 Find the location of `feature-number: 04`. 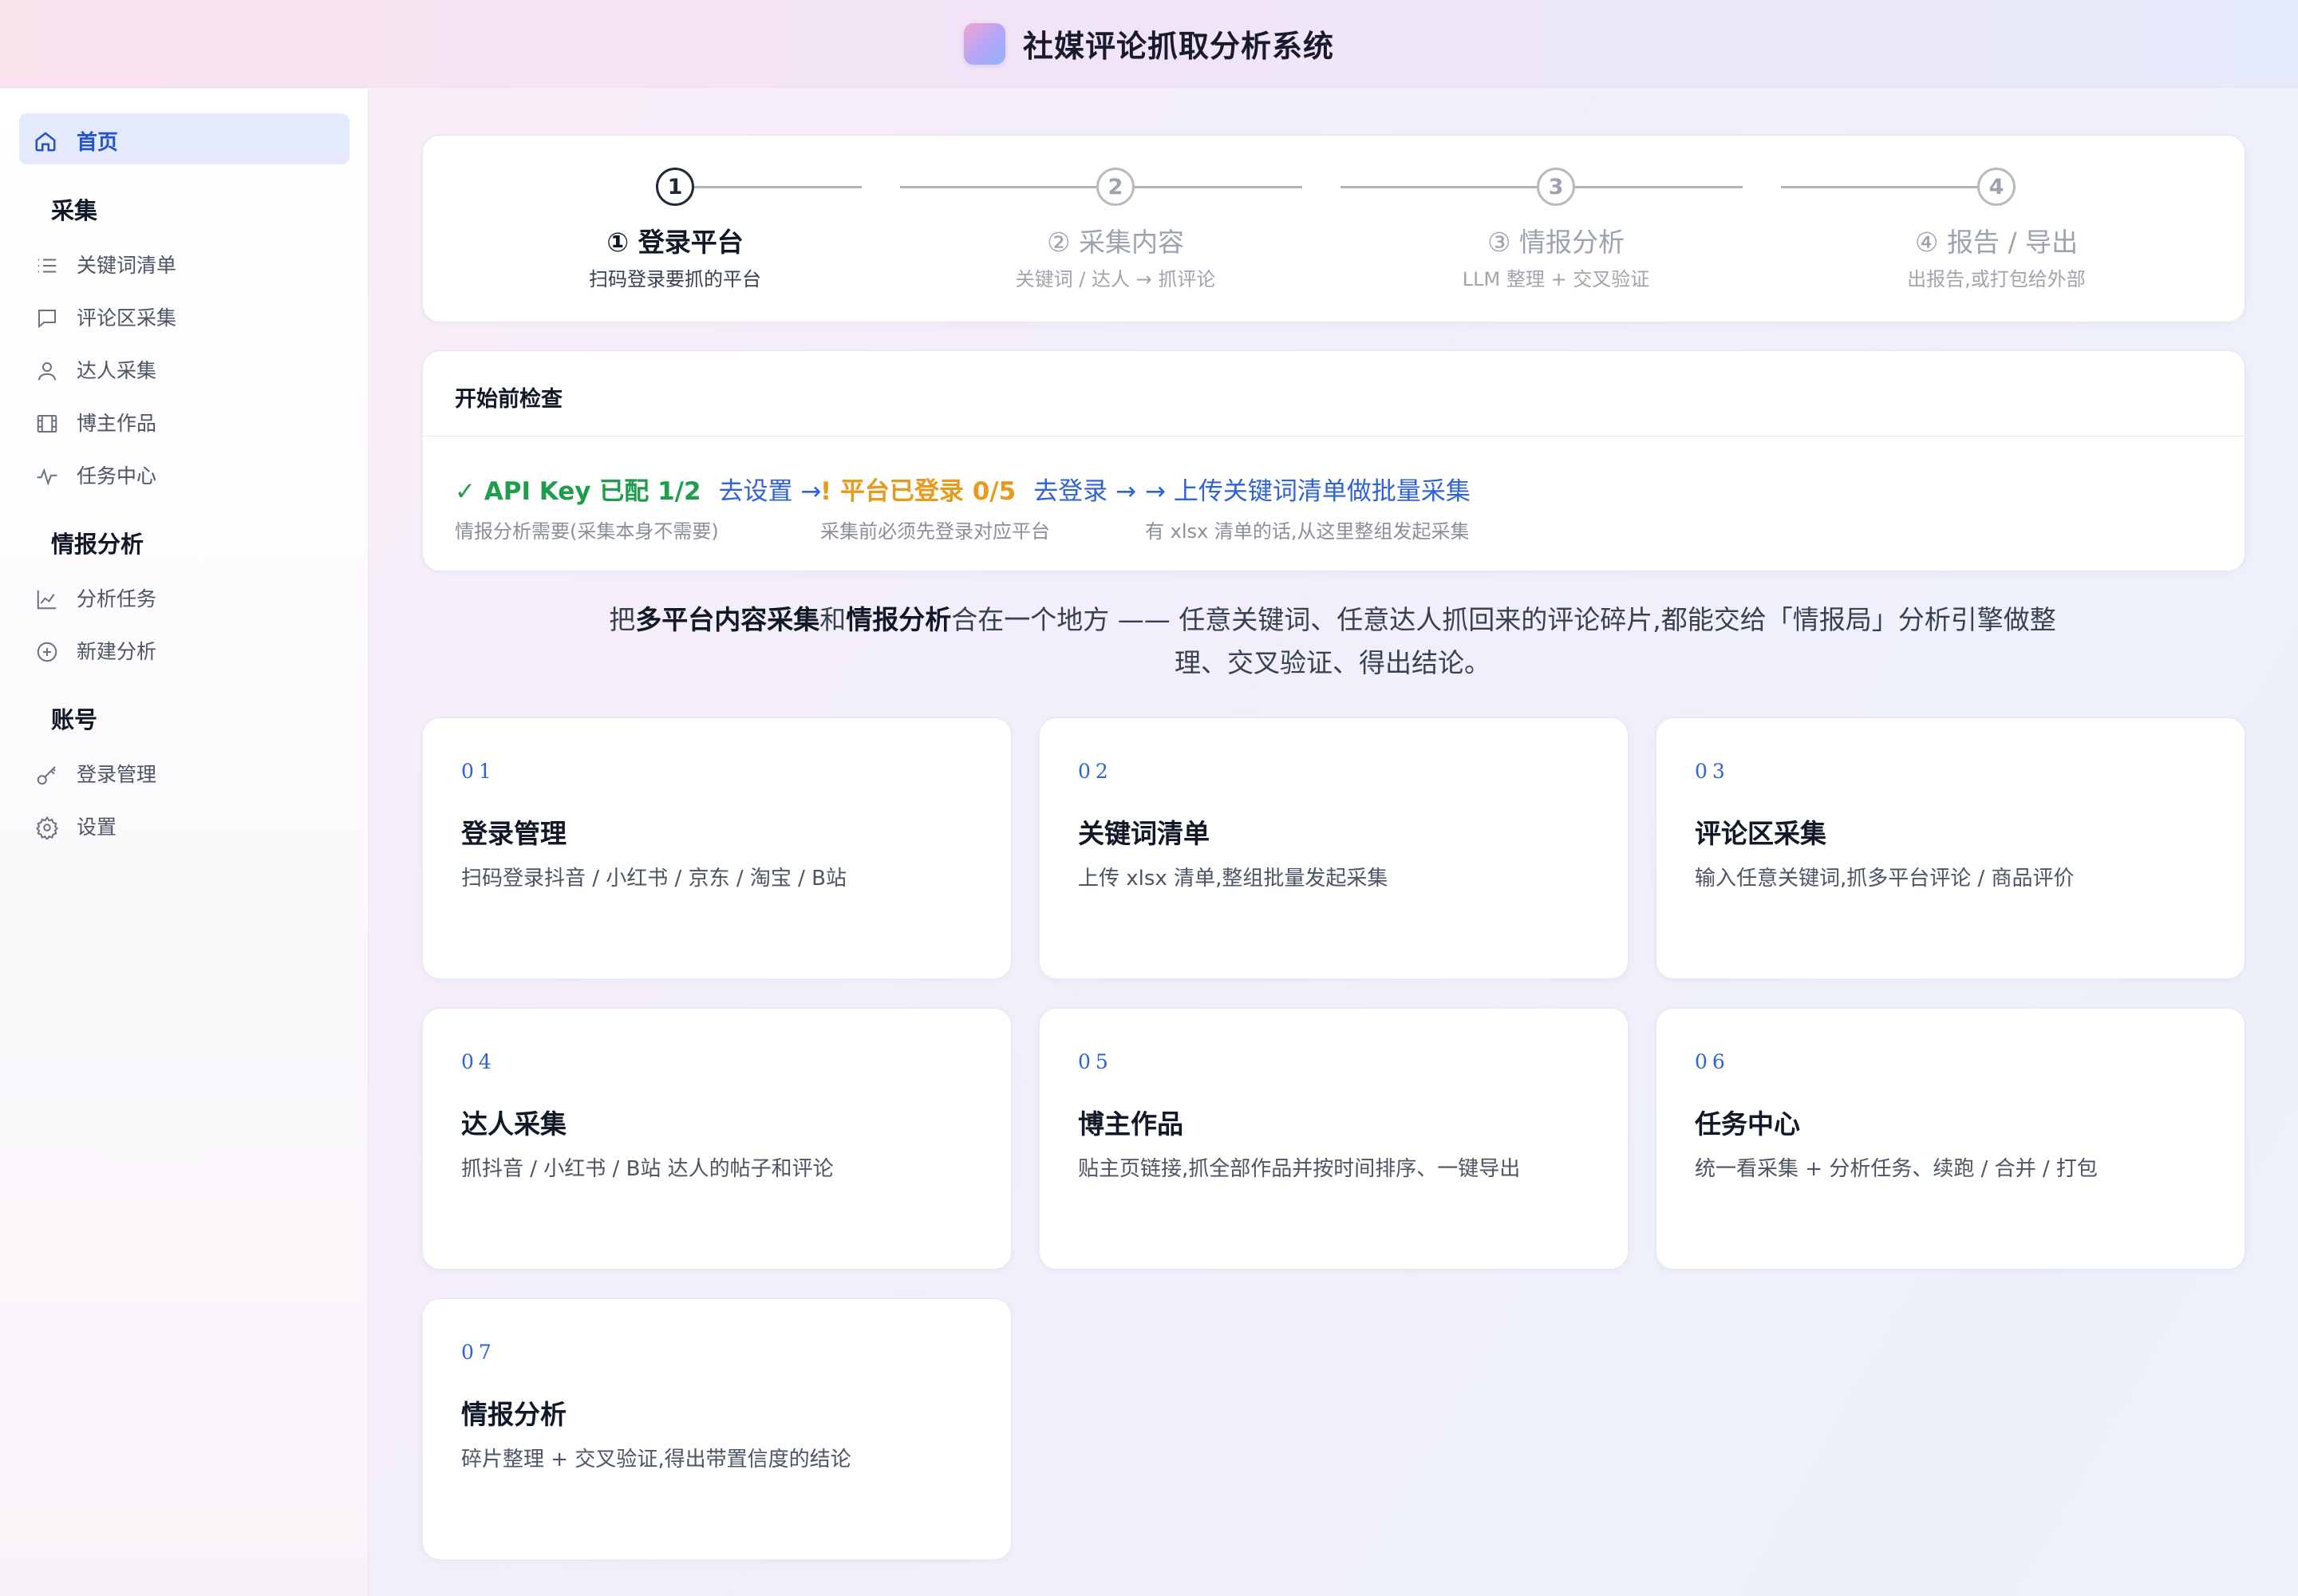

feature-number: 04 is located at coordinates (478, 1061).